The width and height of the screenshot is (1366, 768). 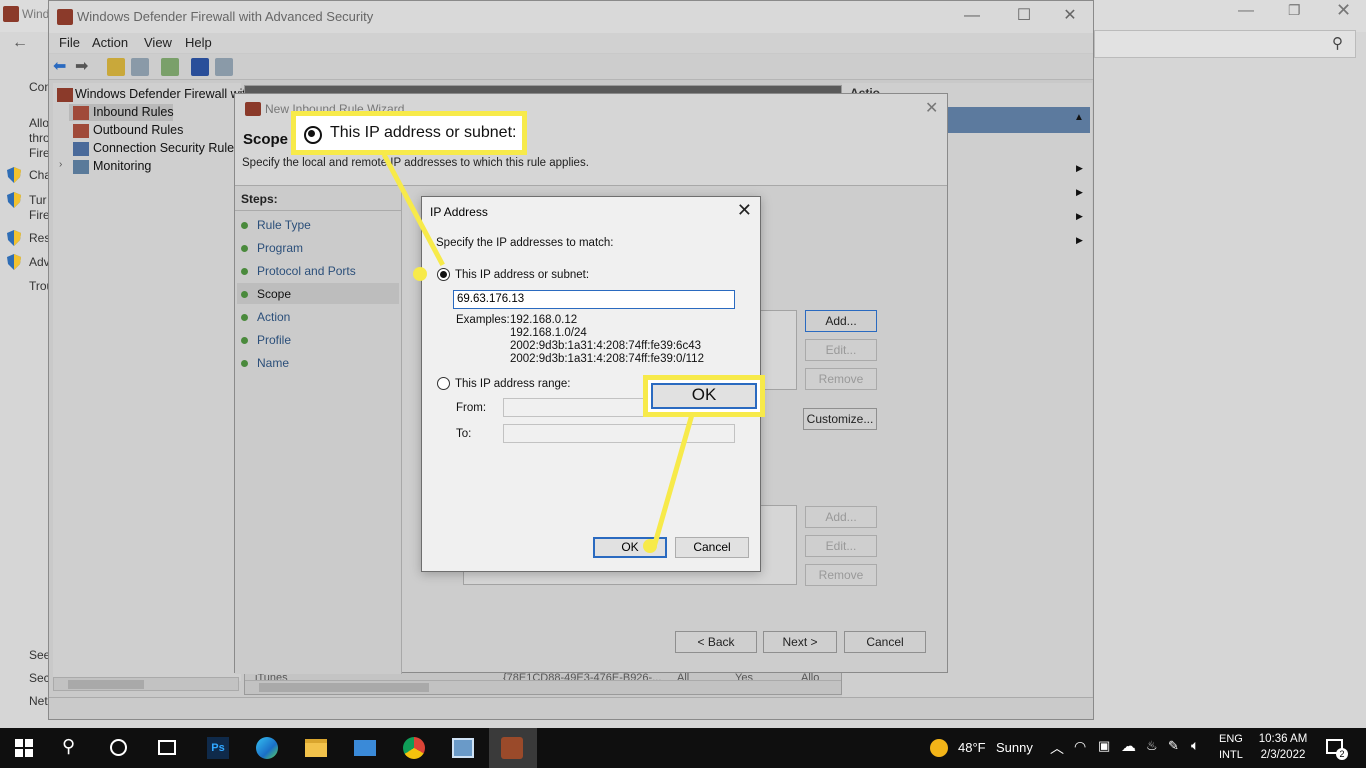 What do you see at coordinates (1014, 747) in the screenshot?
I see `weather-desc: Sunny` at bounding box center [1014, 747].